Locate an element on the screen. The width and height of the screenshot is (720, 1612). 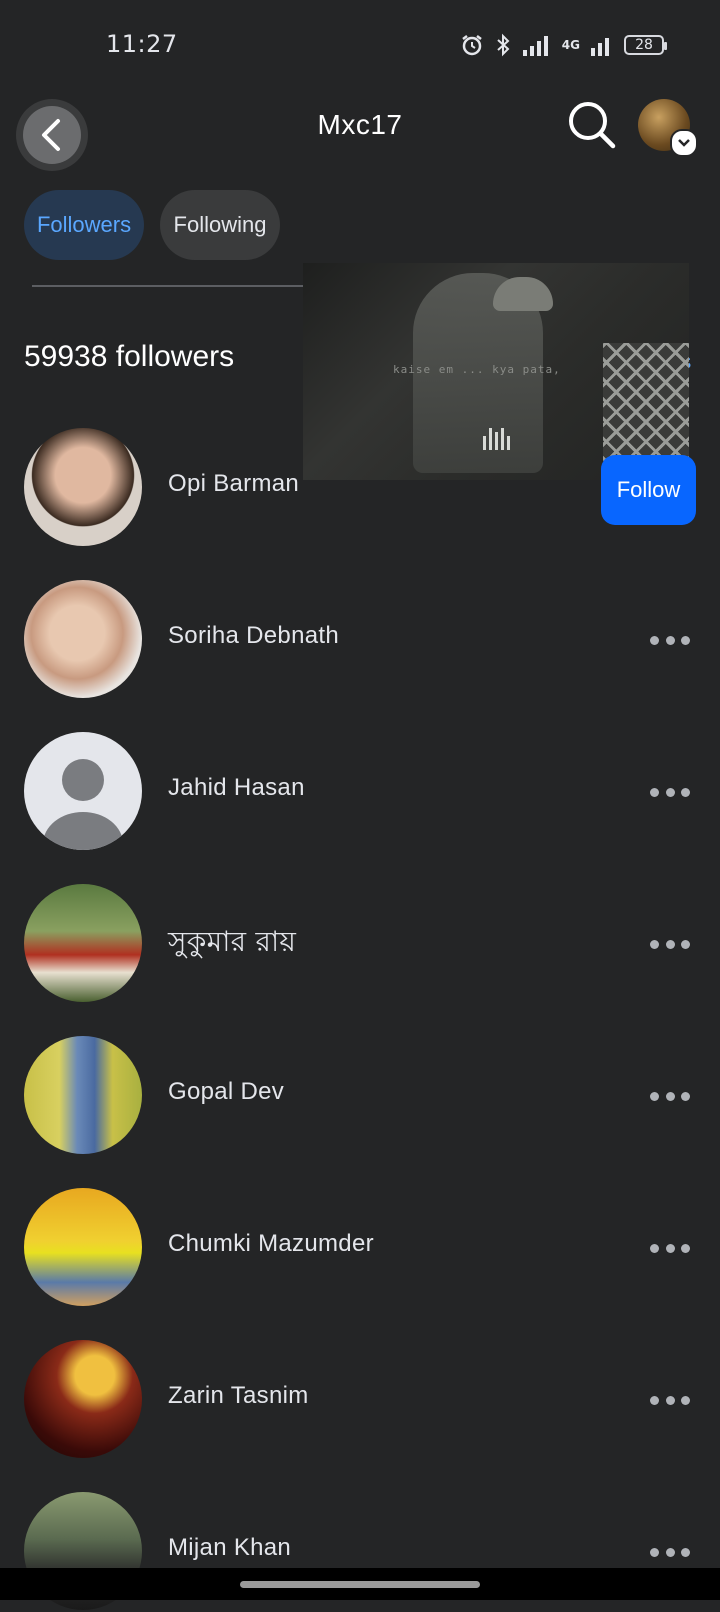
follower-name: Zarin Tasnim is located at coordinates (238, 1396).